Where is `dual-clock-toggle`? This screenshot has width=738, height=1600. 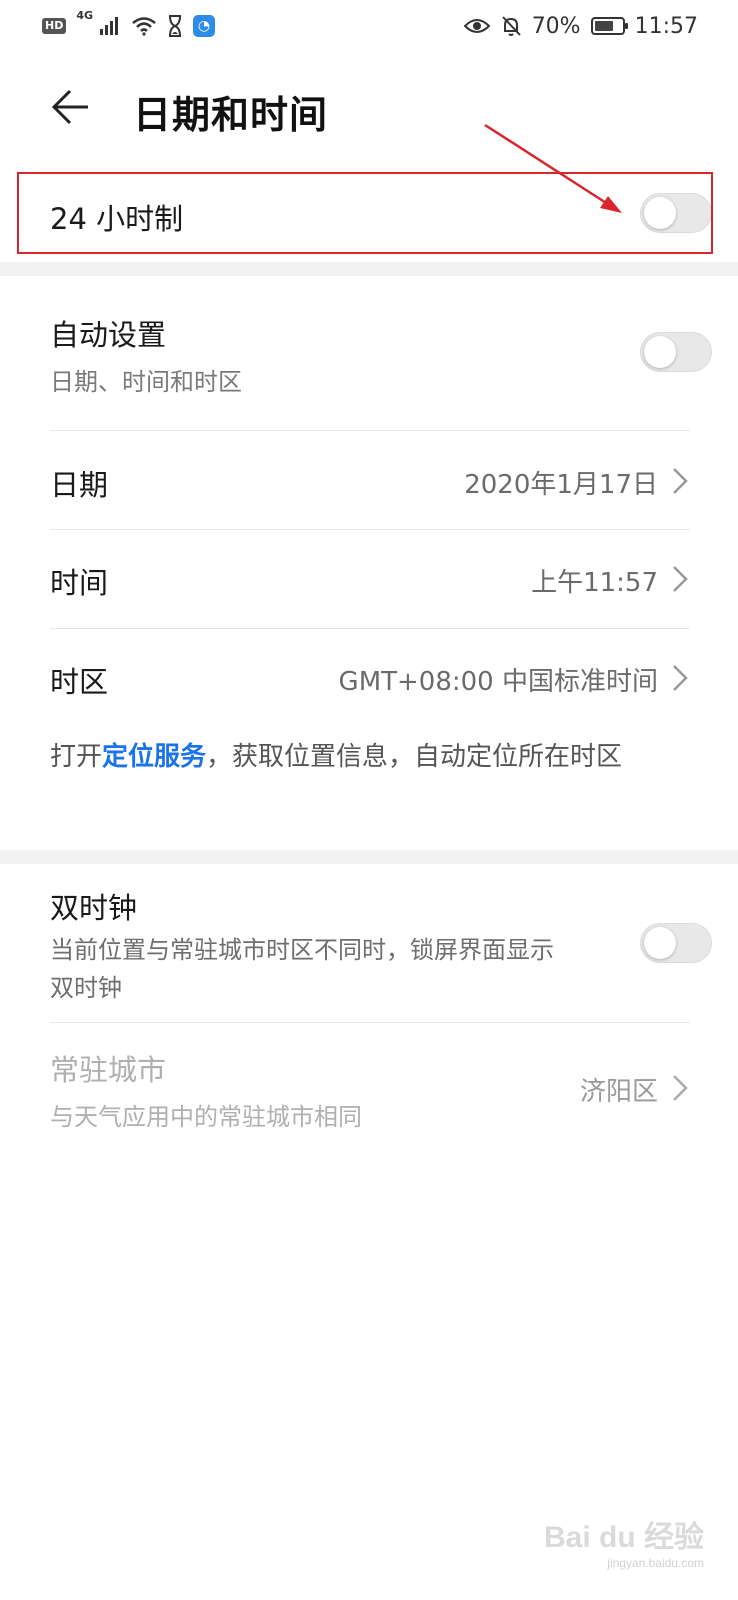
dual-clock-toggle is located at coordinates (676, 943).